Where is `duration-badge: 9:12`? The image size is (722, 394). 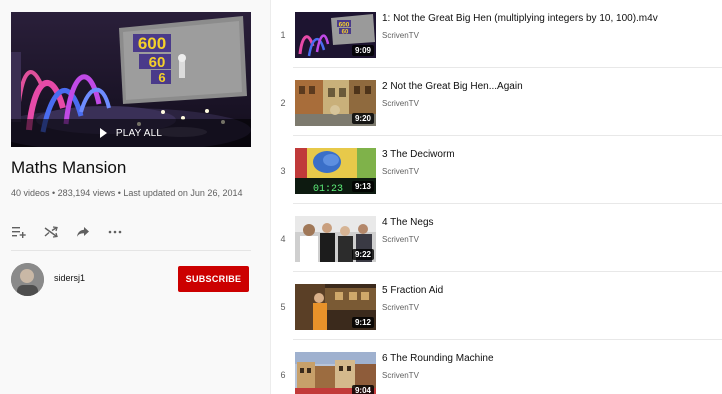
duration-badge: 9:12 is located at coordinates (362, 322).